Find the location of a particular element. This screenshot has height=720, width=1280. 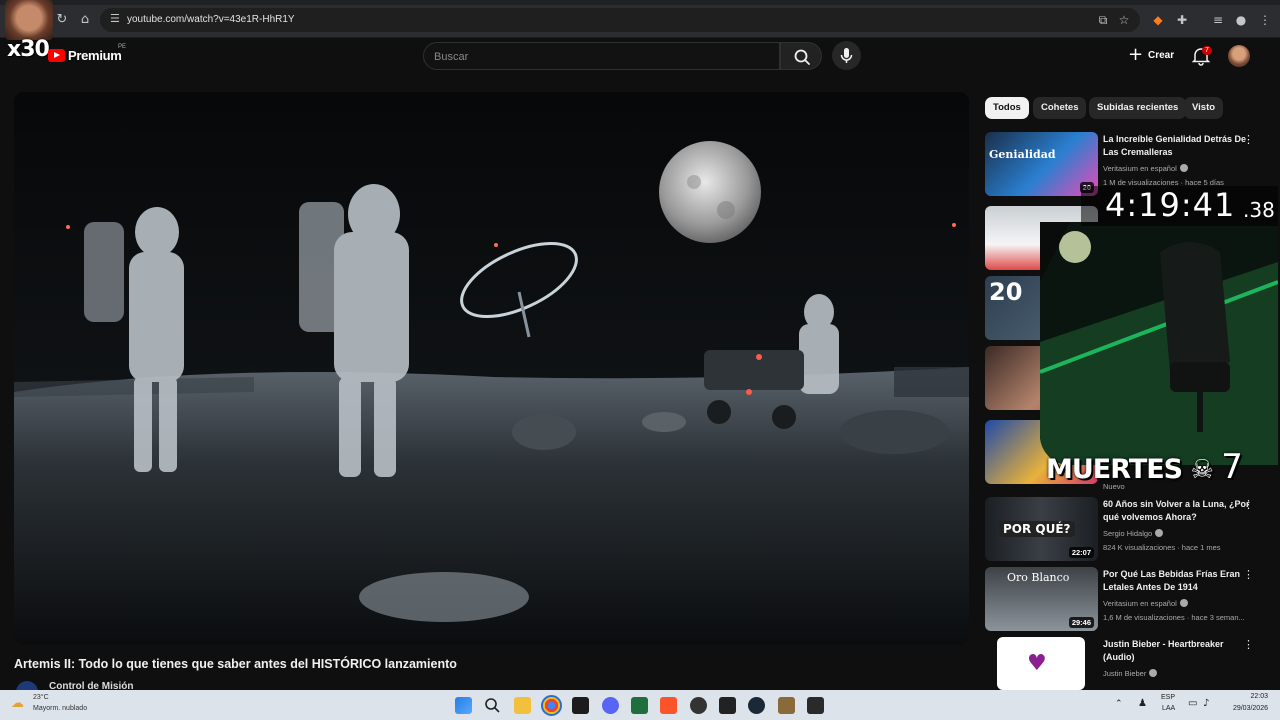

messenger-icon is located at coordinates (610, 705).